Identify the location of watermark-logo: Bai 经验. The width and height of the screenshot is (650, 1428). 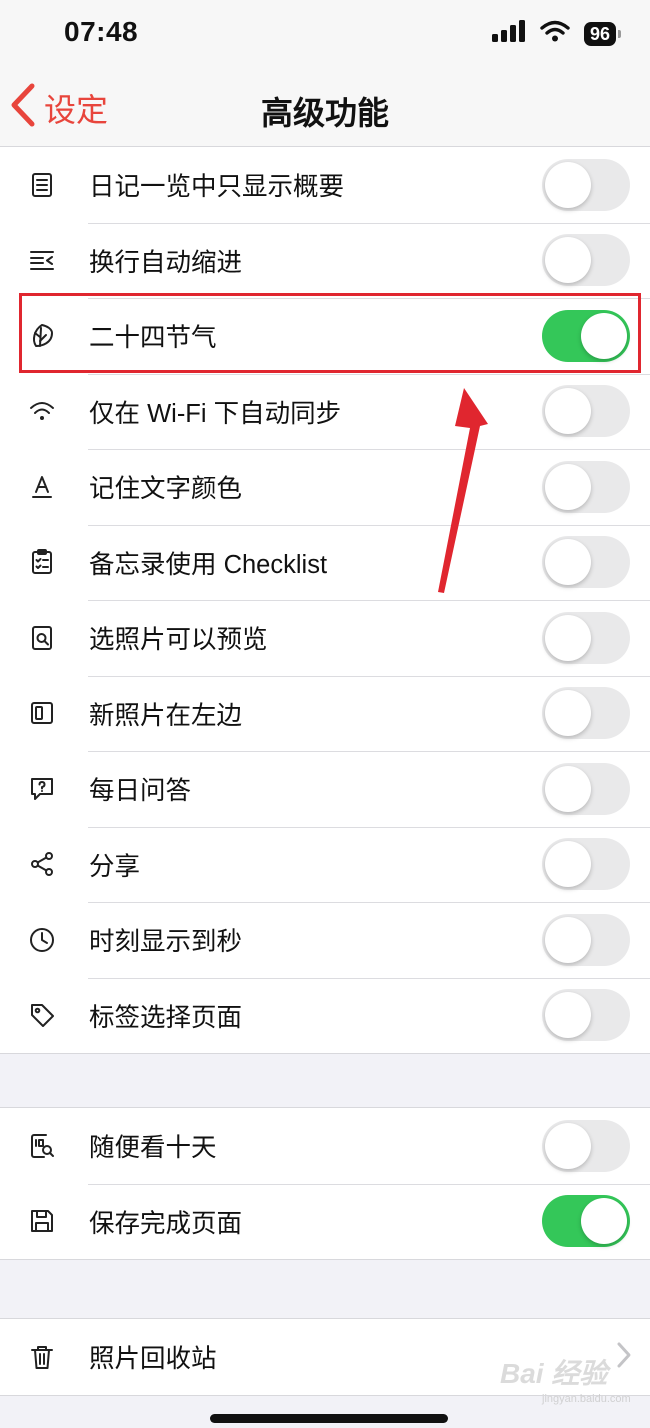
(554, 1373).